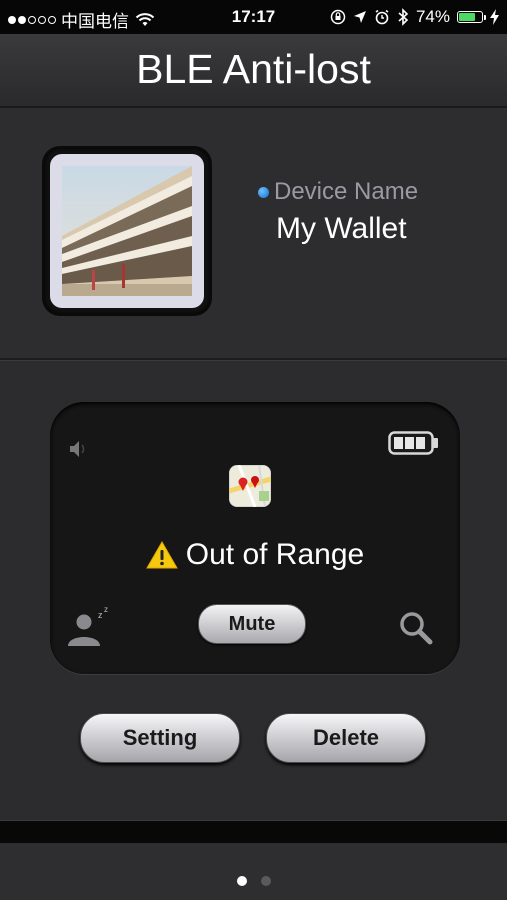 This screenshot has height=900, width=507. Describe the element at coordinates (253, 881) in the screenshot. I see `page-indicator` at that location.